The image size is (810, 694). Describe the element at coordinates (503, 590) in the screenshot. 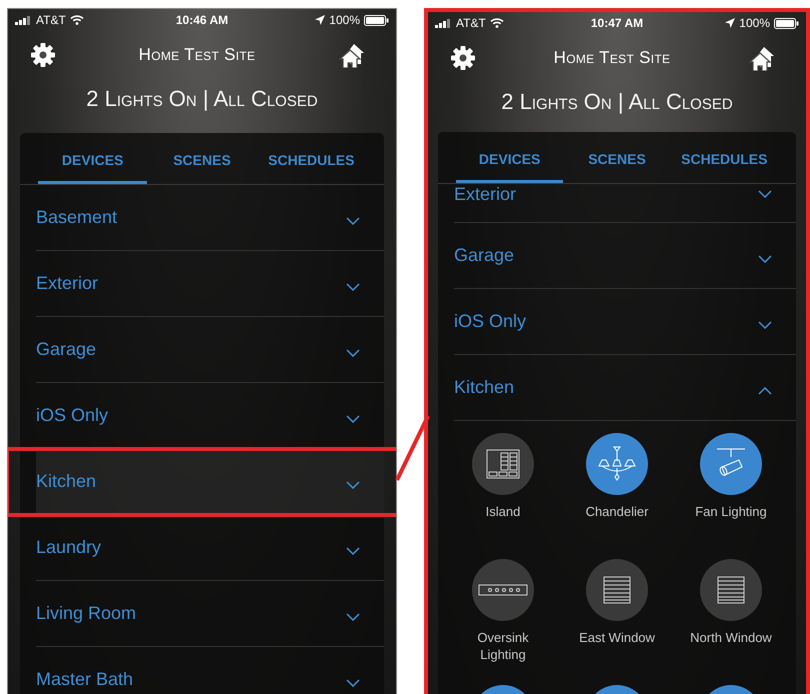

I see `light-strip-icon` at that location.